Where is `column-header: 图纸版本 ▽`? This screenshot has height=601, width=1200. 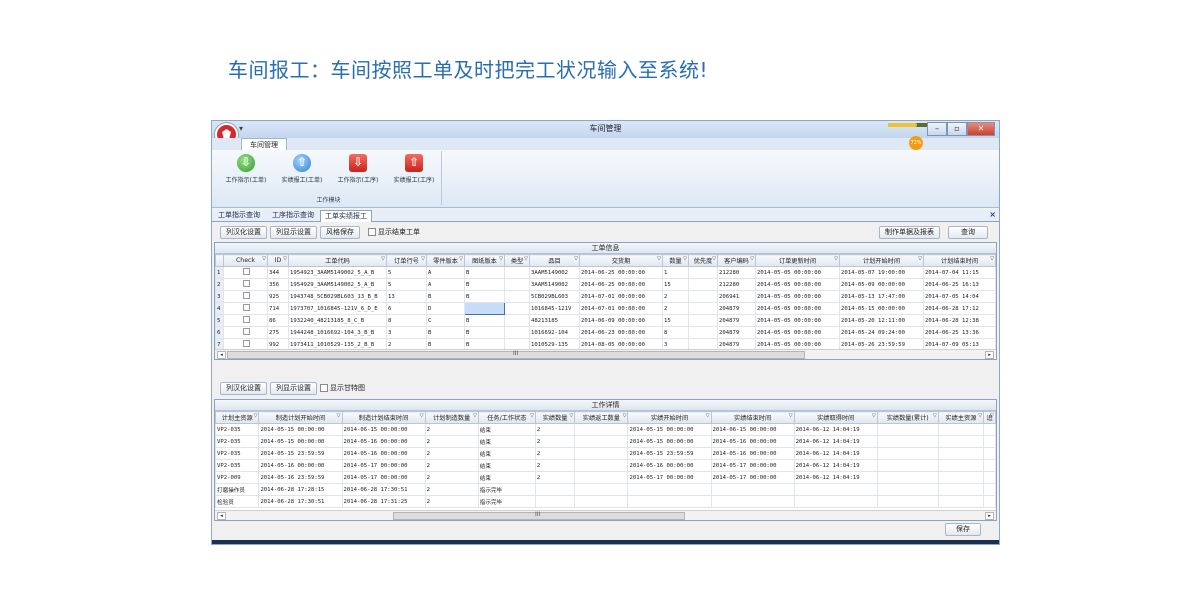 column-header: 图纸版本 ▽ is located at coordinates (484, 260).